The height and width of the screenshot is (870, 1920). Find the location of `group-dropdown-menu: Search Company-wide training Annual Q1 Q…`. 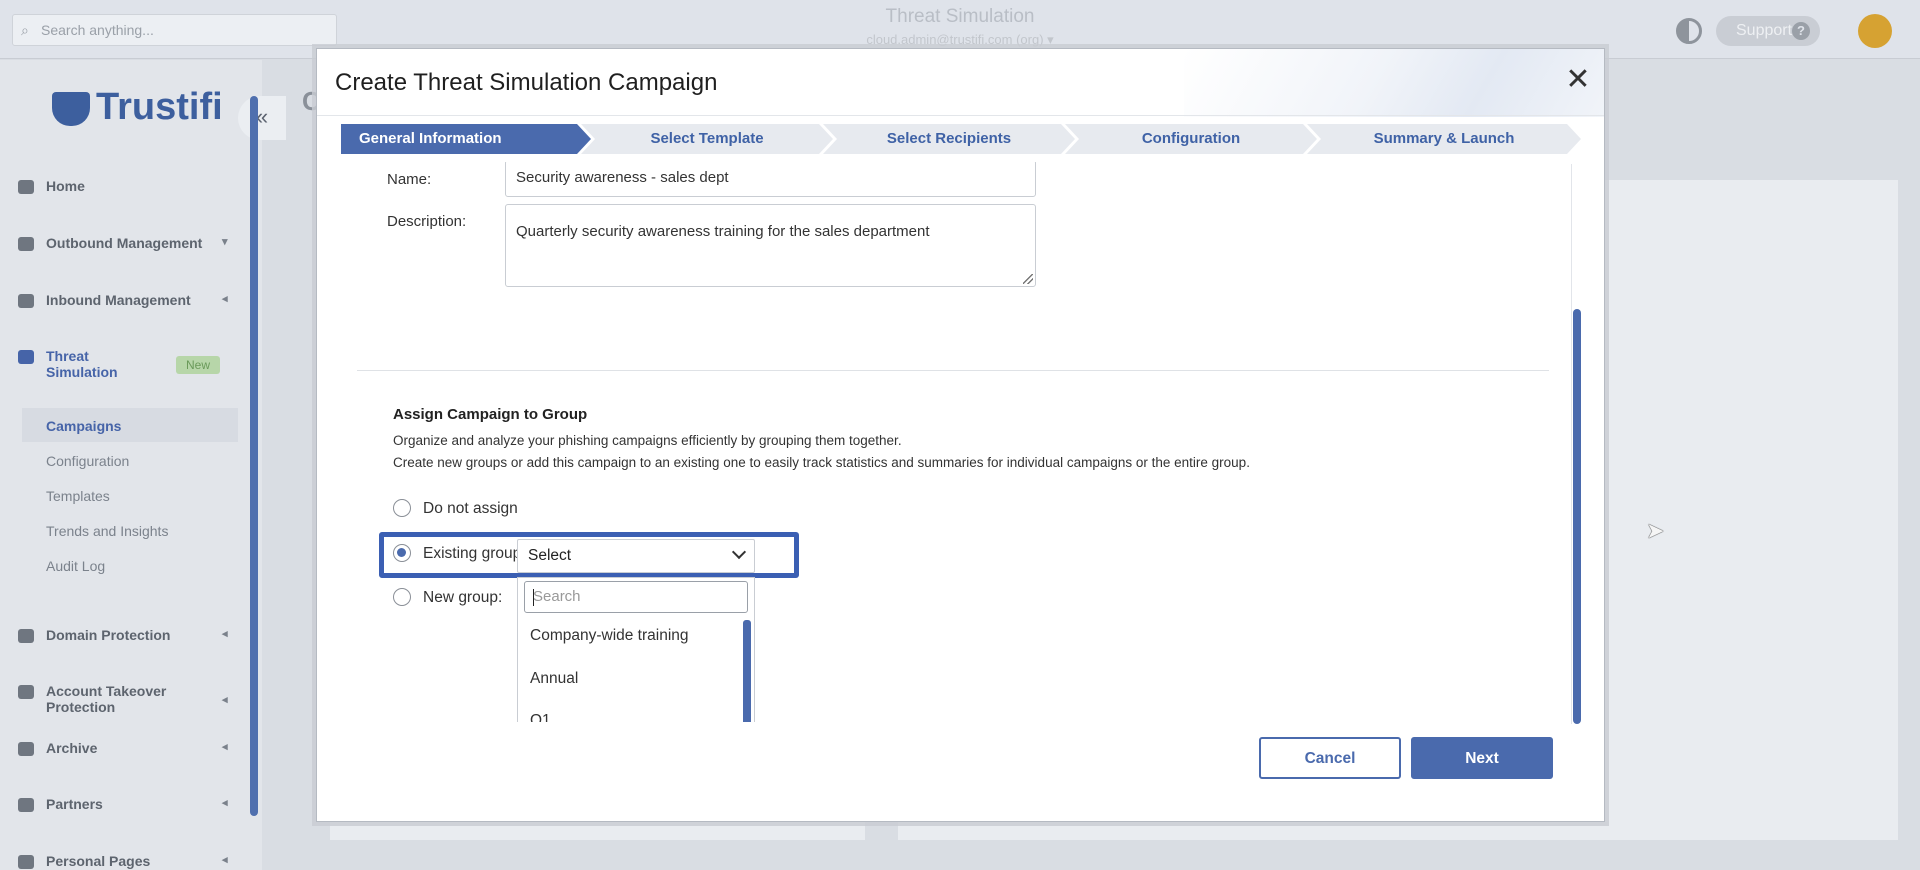

group-dropdown-menu: Search Company-wide training Annual Q1 Q… is located at coordinates (636, 649).